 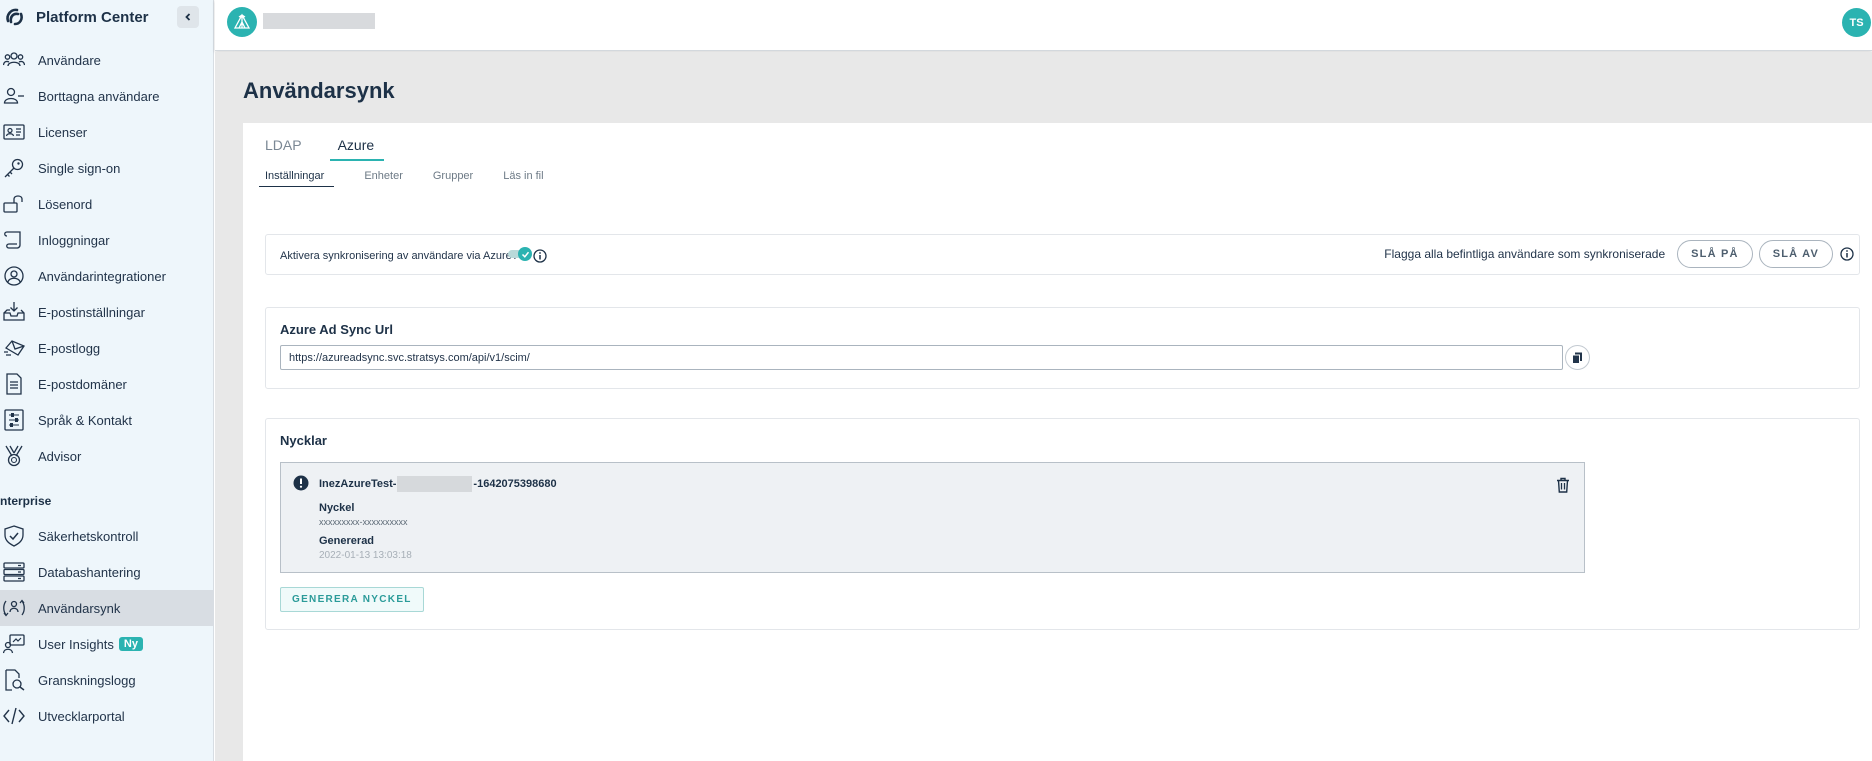 I want to click on key-value-label: Nyckel, so click(x=337, y=508).